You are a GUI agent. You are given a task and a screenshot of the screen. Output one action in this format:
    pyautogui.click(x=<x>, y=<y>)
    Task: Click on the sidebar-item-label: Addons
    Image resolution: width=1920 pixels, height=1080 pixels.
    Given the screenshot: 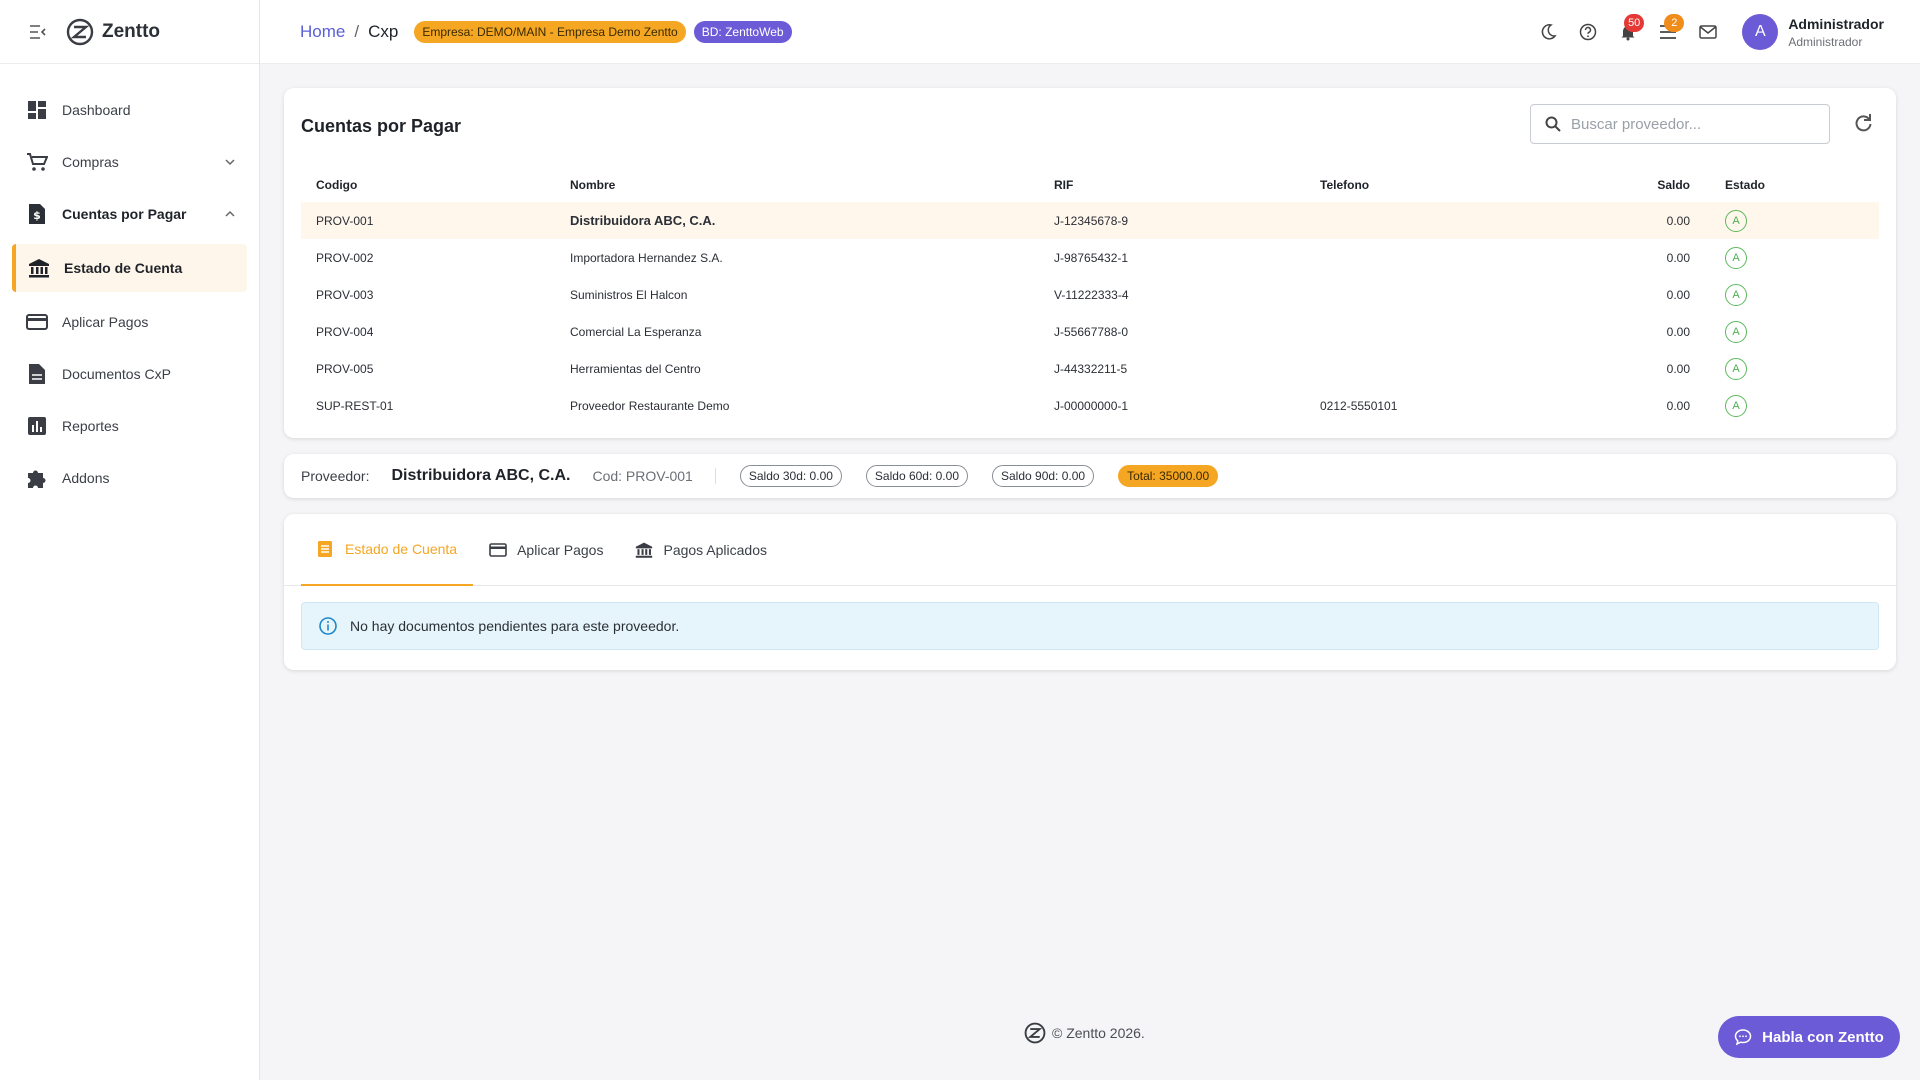 What is the action you would take?
    pyautogui.click(x=86, y=478)
    